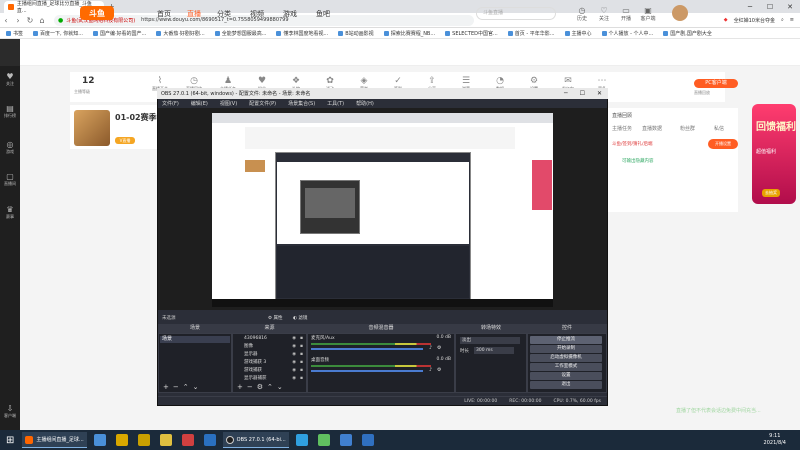  What do you see at coordinates (719, 128) in the screenshot?
I see `right-tab-msg: 私信` at bounding box center [719, 128].